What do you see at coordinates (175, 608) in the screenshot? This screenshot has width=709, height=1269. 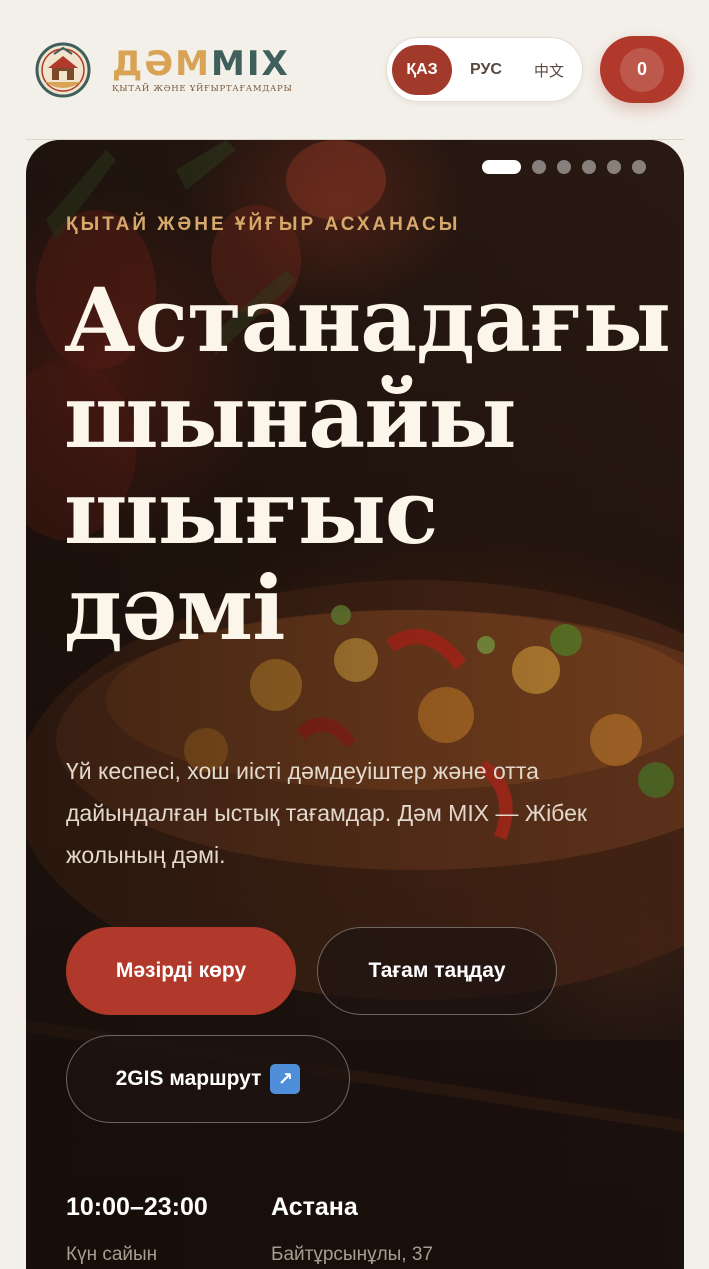 I see `hero-title-line-4: дәмі` at bounding box center [175, 608].